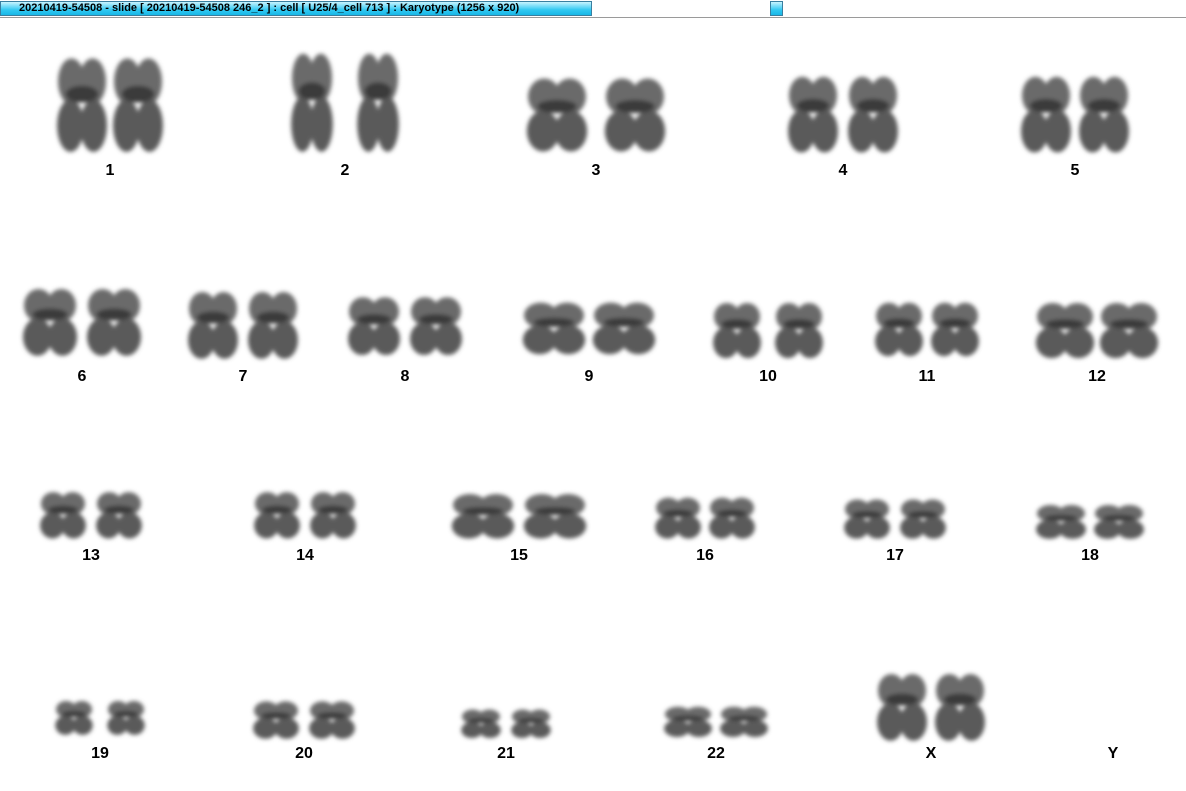 This screenshot has width=1186, height=791. I want to click on chromosome-pair-image, so click(931, 707).